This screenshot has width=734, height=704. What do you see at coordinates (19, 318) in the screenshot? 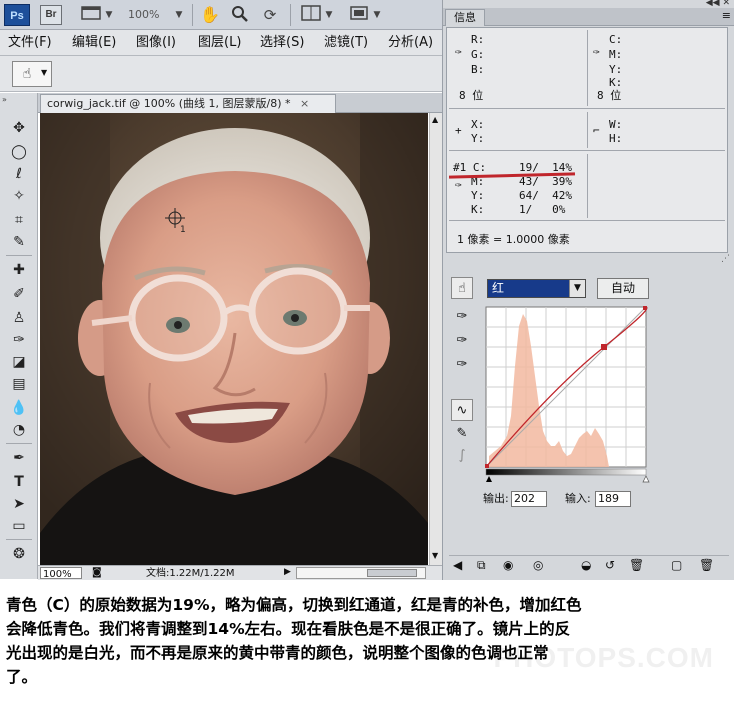
I see `clone-stamp-icon: ♙` at bounding box center [19, 318].